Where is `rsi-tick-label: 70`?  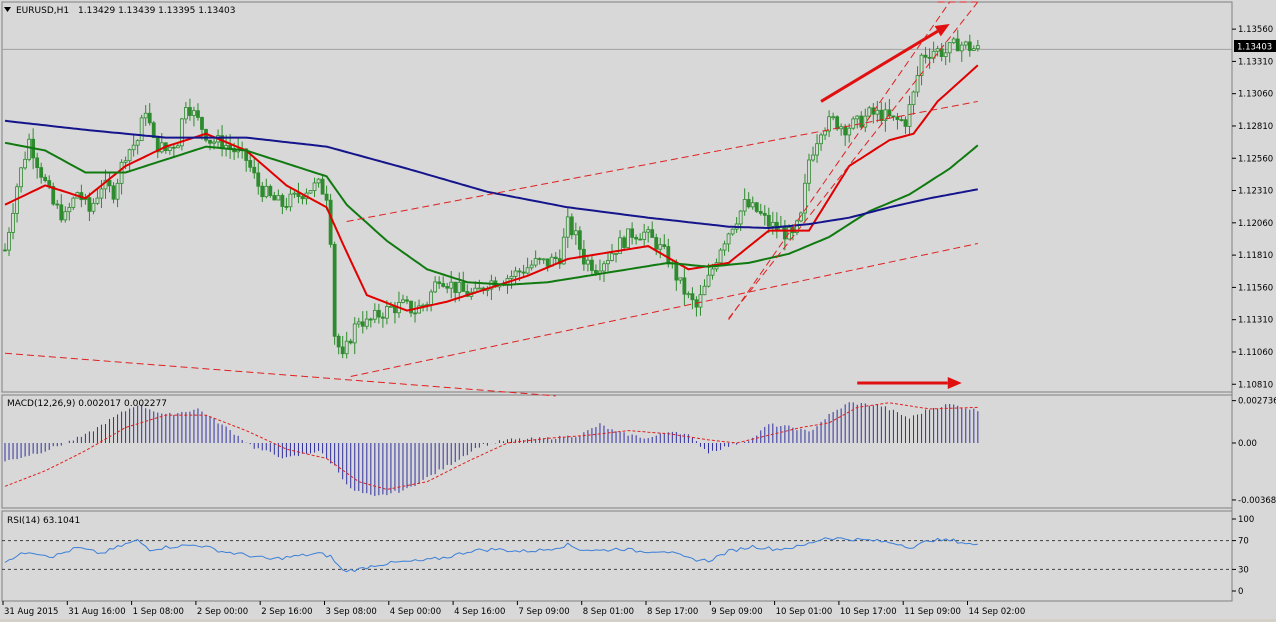
rsi-tick-label: 70 is located at coordinates (1243, 542).